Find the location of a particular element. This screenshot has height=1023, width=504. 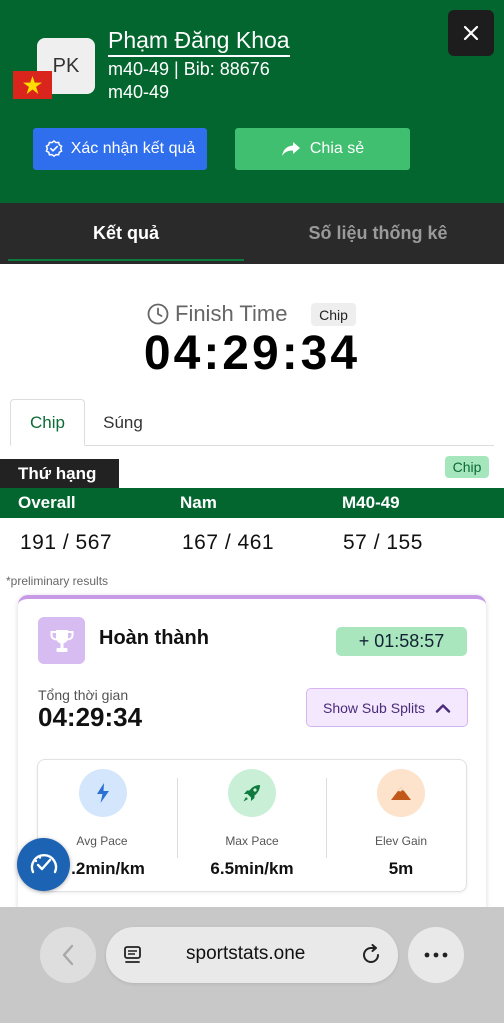

tab-results: Kết quả is located at coordinates (126, 233).